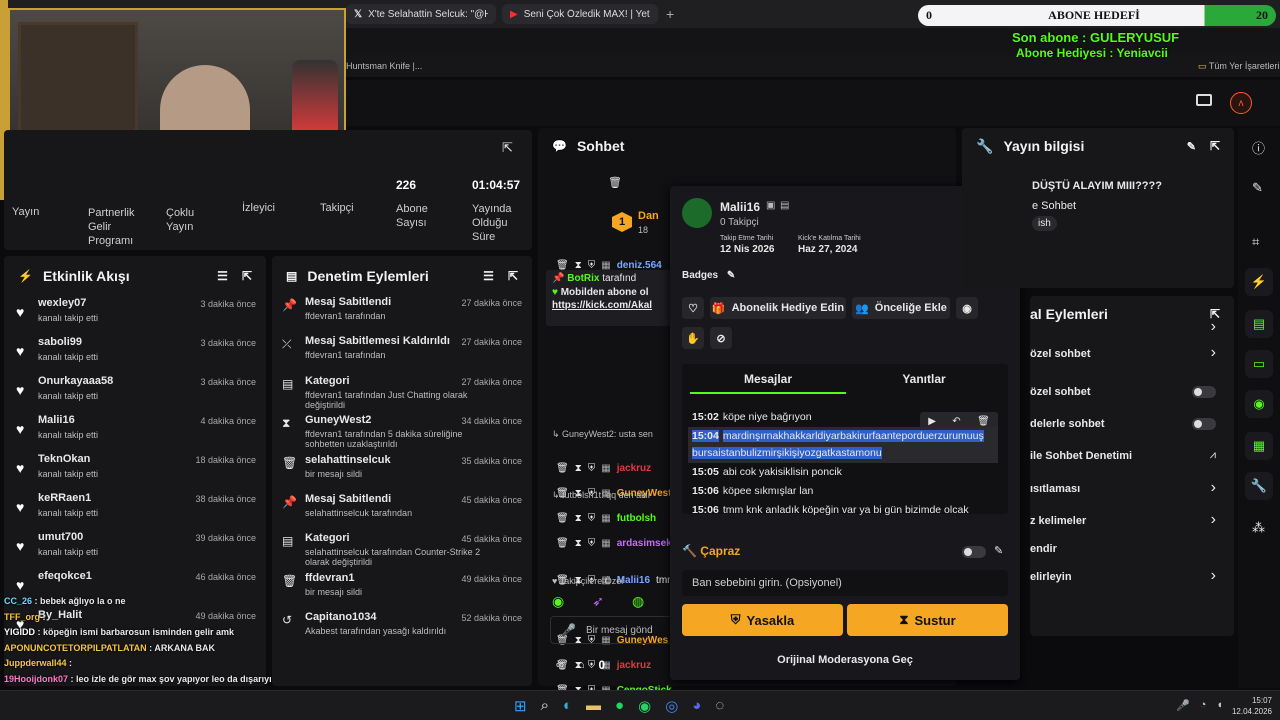 Image resolution: width=1280 pixels, height=720 pixels. I want to click on original-moderation-button: Orijinal Moderasyona Geç, so click(845, 660).